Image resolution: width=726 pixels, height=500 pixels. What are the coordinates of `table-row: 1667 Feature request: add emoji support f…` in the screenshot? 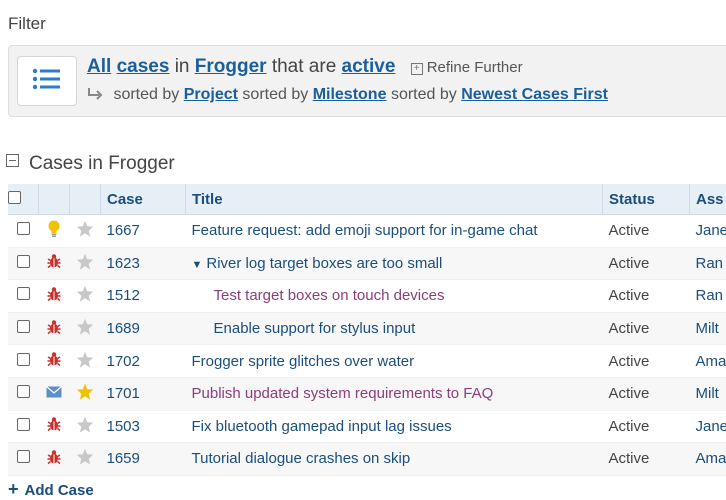 It's located at (367, 231).